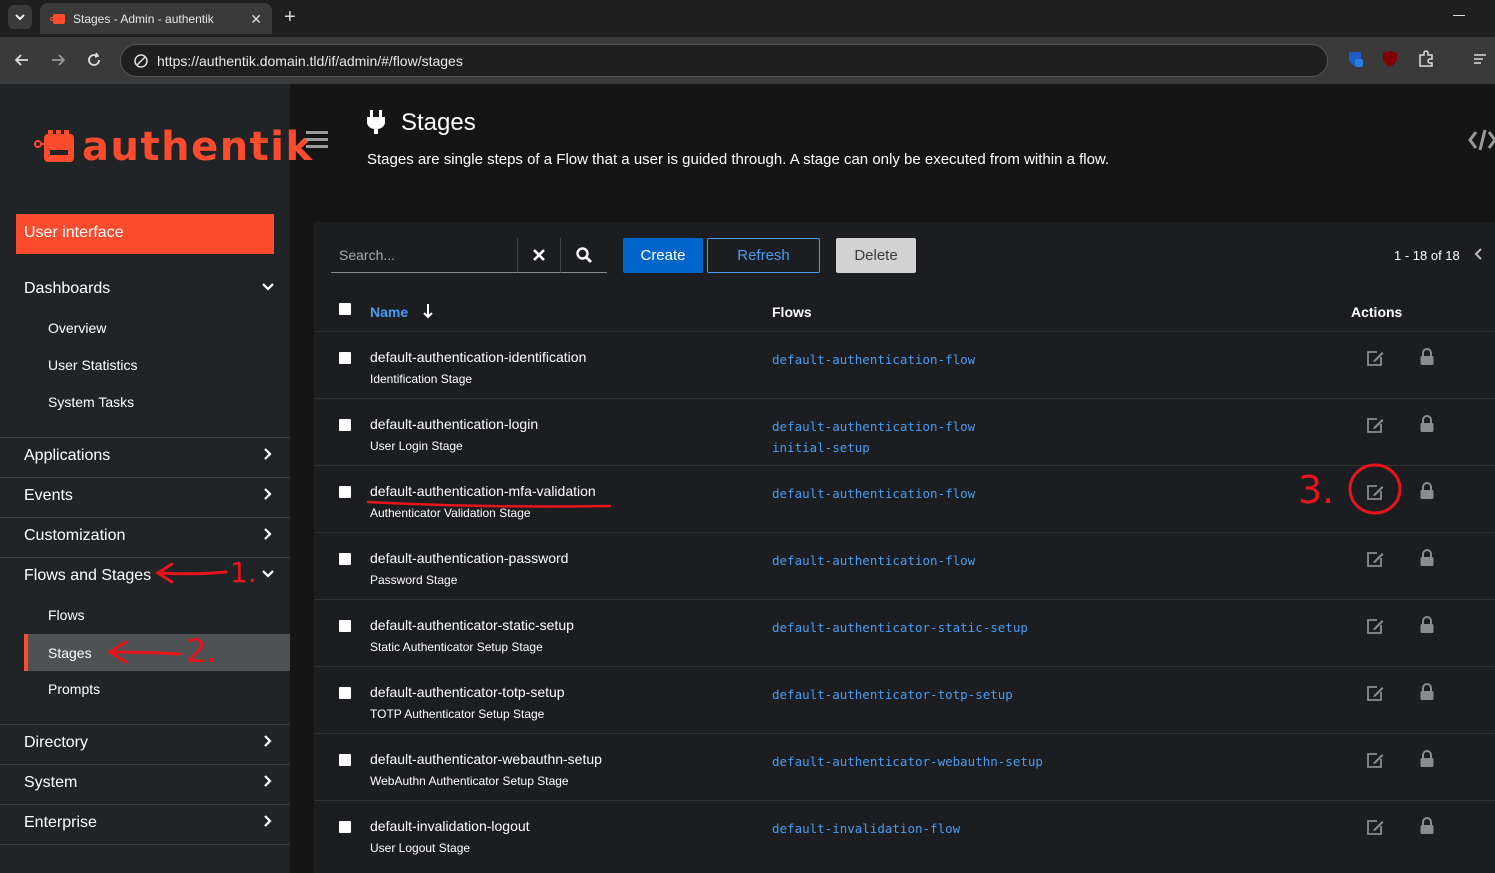 The height and width of the screenshot is (873, 1495). What do you see at coordinates (1316, 490) in the screenshot?
I see `annotation-step-3: 3.` at bounding box center [1316, 490].